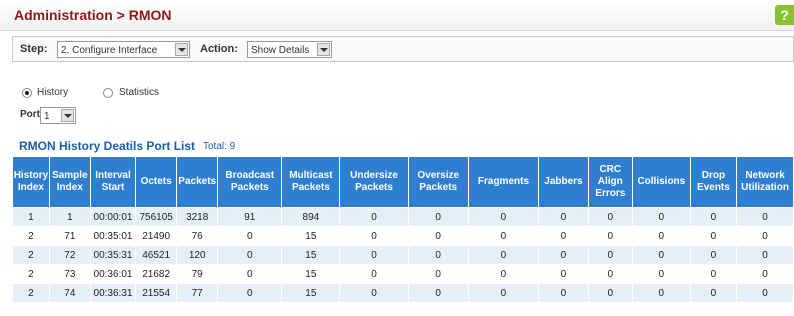 The height and width of the screenshot is (316, 794). What do you see at coordinates (156, 274) in the screenshot?
I see `table-cell: 21682` at bounding box center [156, 274].